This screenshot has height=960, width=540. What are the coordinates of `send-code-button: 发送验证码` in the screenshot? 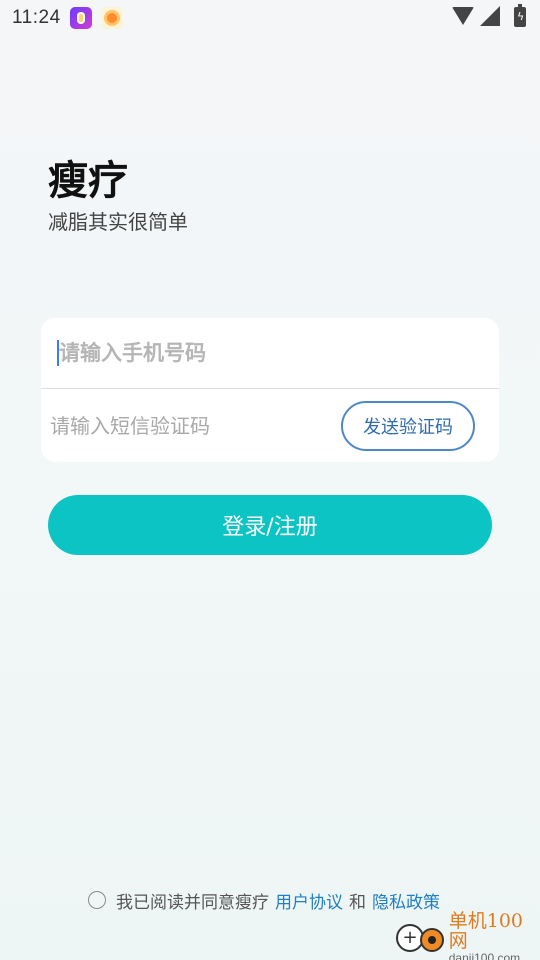 It's located at (408, 426).